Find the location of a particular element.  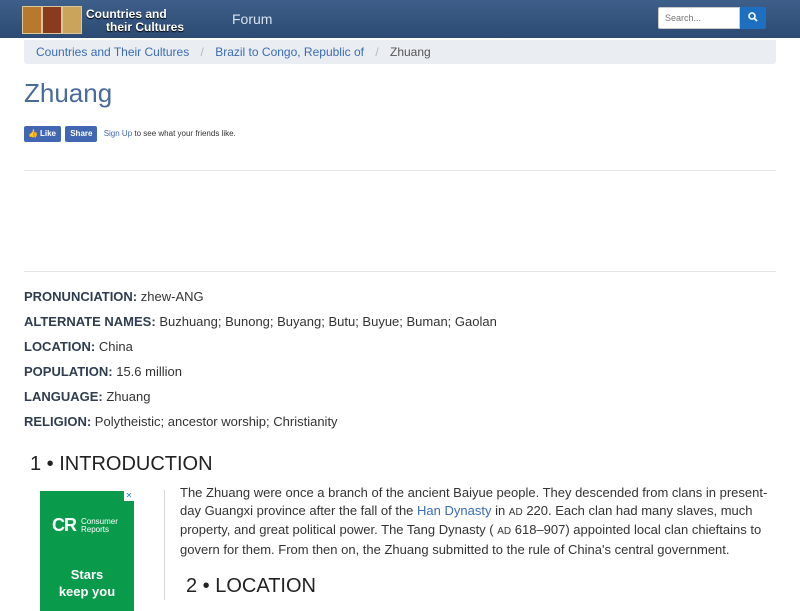

top-navbar: Countries and their Cultures Forum is located at coordinates (400, 19).